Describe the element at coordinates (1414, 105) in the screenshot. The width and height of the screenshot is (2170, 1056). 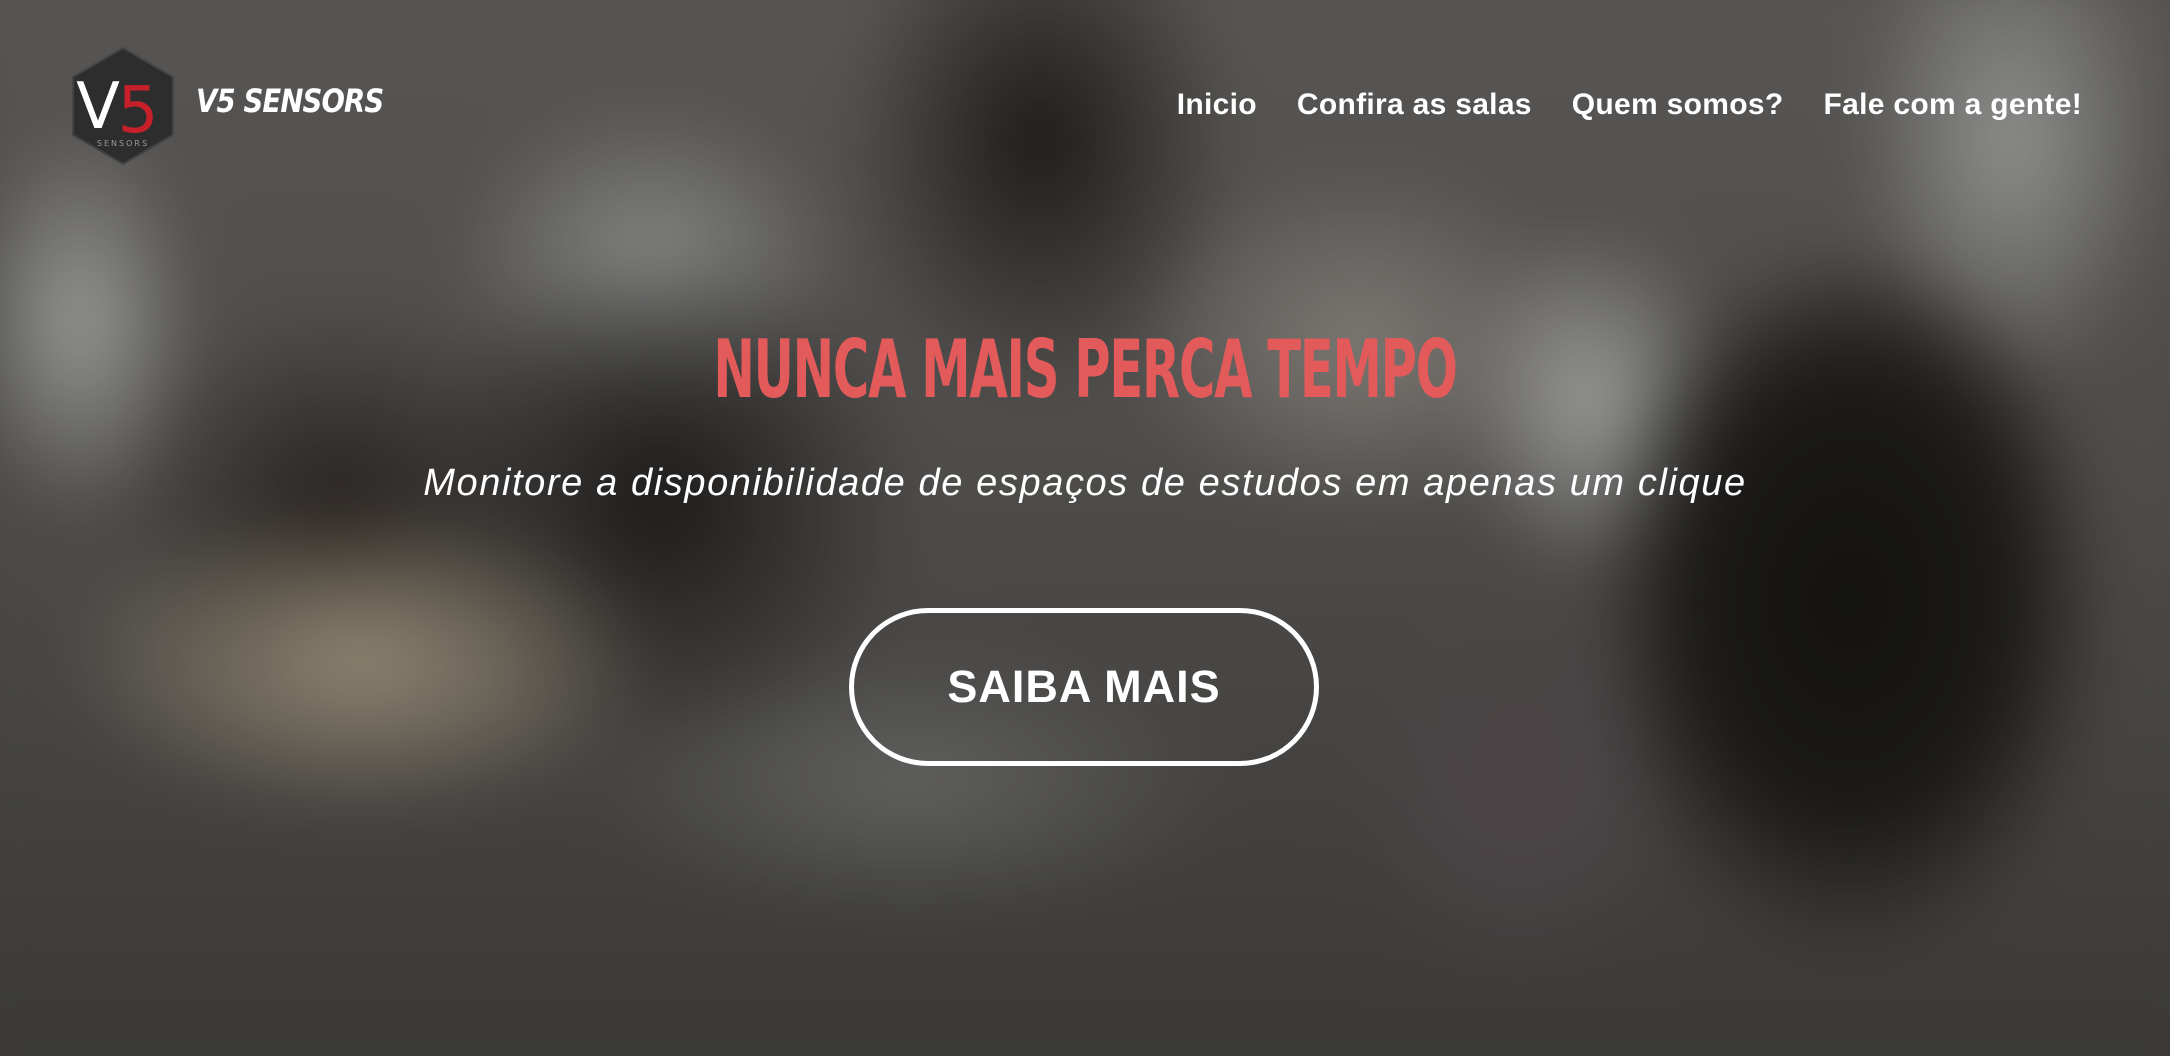
I see `nav-link-confira-as-salas: Confira as salas` at that location.